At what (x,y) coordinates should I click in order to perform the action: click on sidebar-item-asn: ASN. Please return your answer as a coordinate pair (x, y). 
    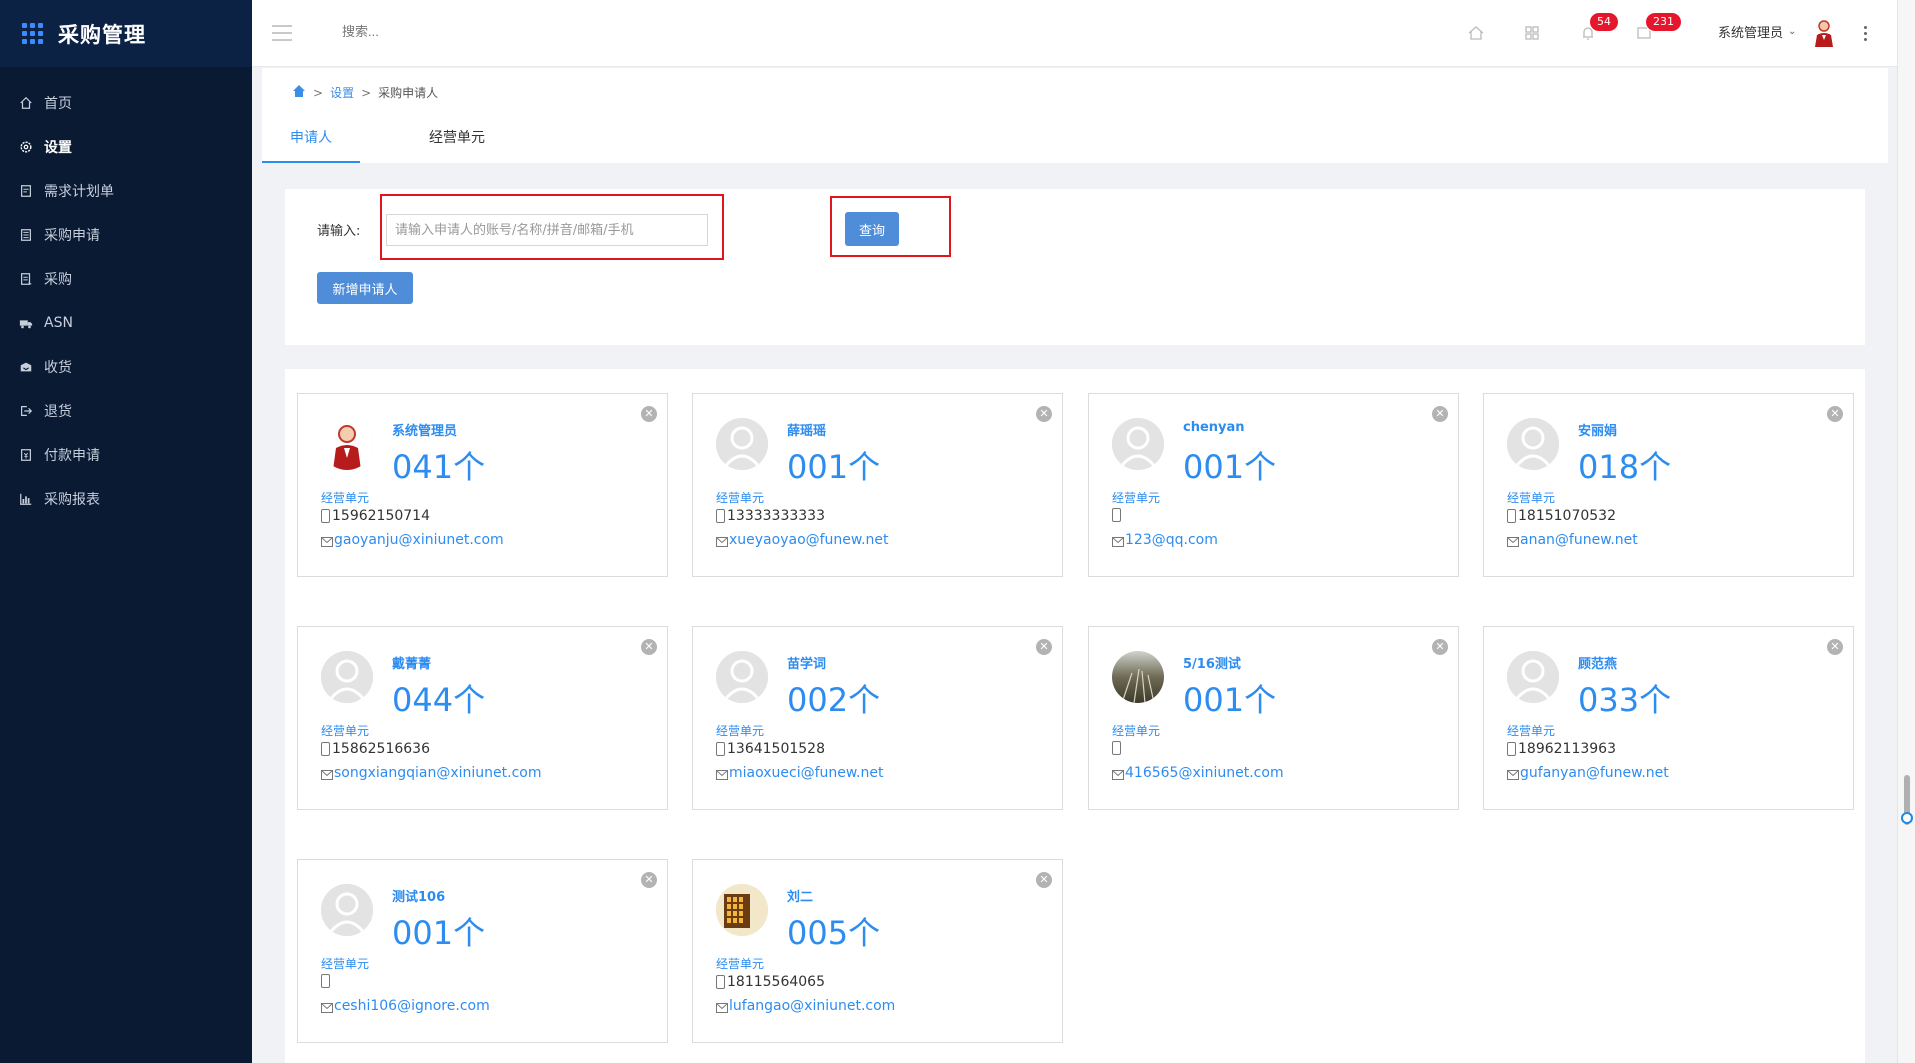
    Looking at the image, I should click on (126, 323).